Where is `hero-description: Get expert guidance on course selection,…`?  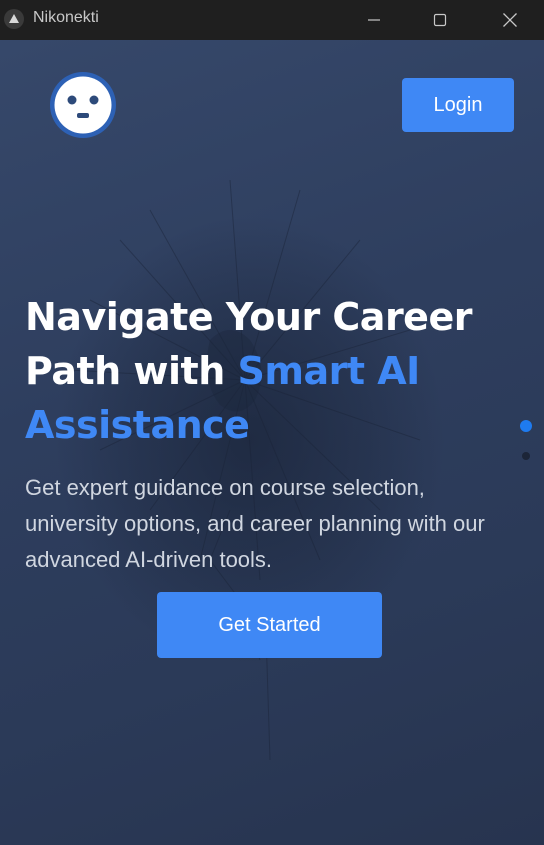
hero-description: Get expert guidance on course selection,… is located at coordinates (255, 523).